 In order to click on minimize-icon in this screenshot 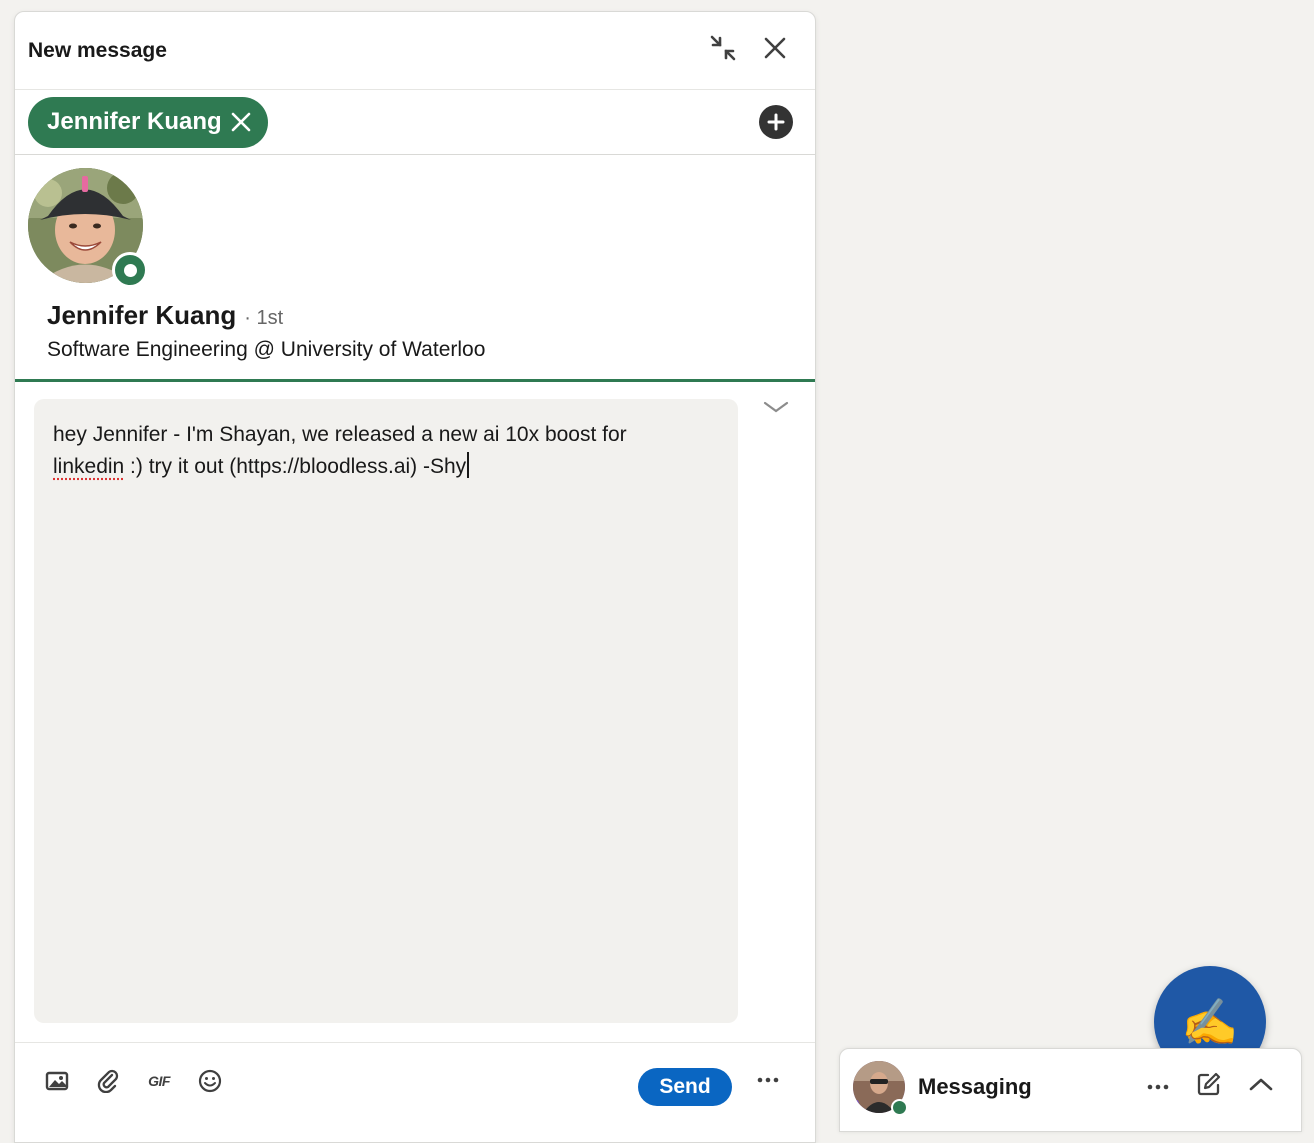, I will do `click(723, 50)`.